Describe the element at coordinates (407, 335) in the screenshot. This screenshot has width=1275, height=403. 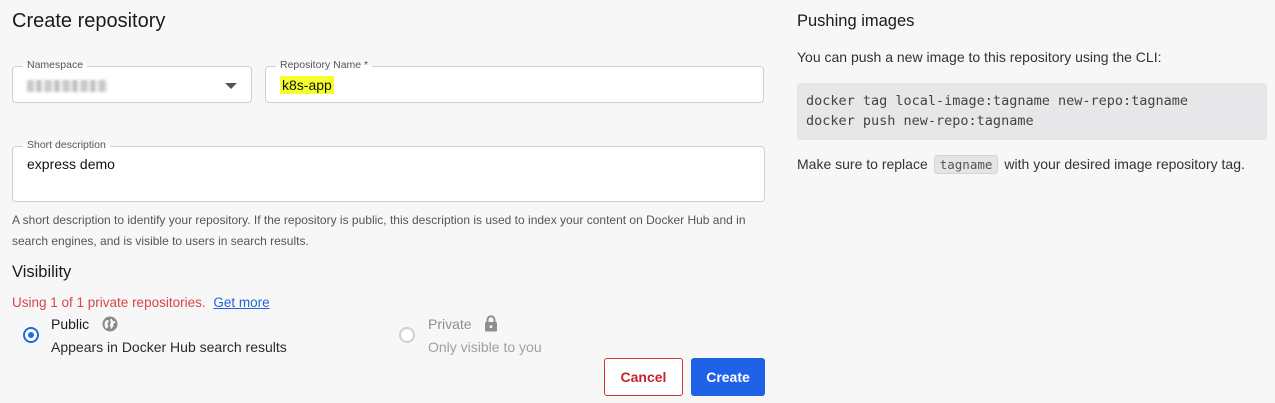
I see `private-radio` at that location.